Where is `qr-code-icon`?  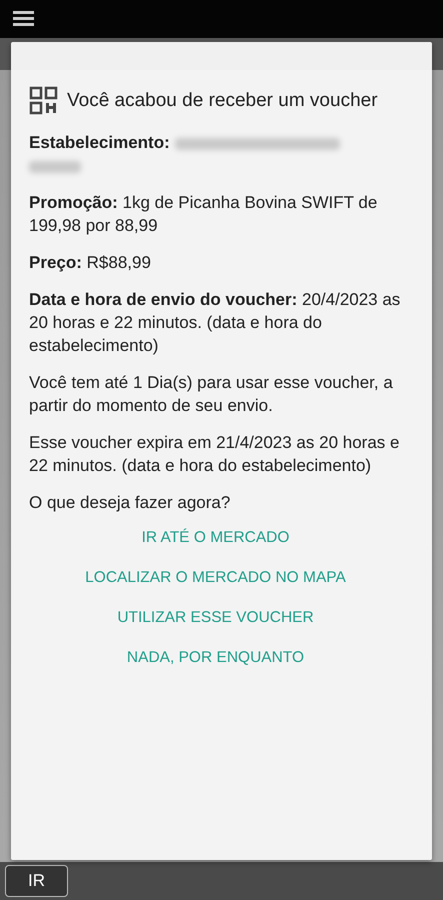 qr-code-icon is located at coordinates (43, 100).